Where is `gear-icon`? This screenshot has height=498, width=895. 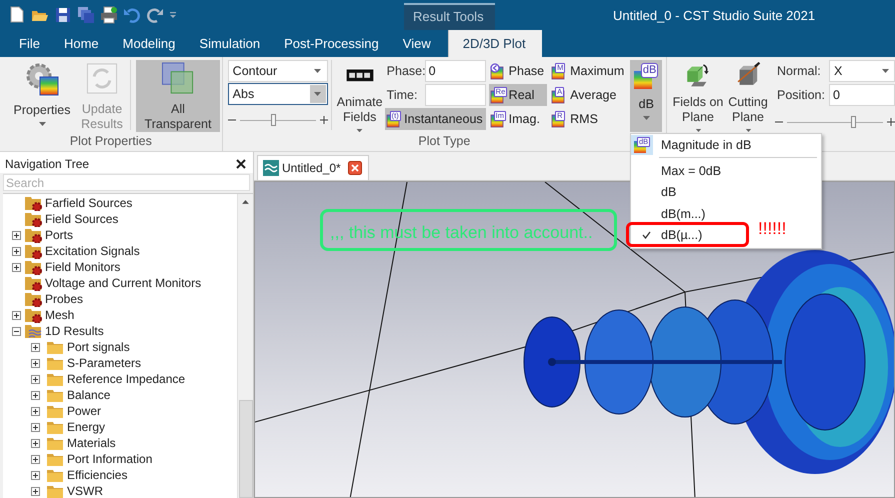 gear-icon is located at coordinates (42, 79).